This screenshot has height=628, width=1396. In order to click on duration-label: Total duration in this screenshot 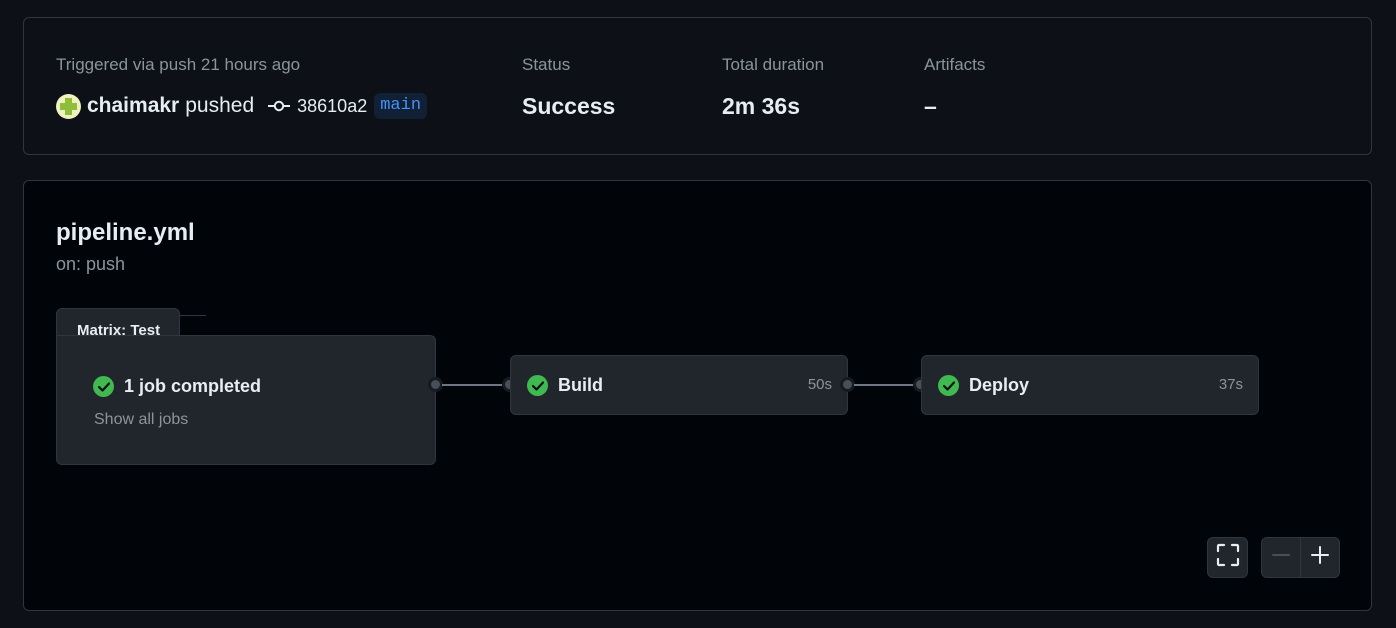, I will do `click(773, 64)`.